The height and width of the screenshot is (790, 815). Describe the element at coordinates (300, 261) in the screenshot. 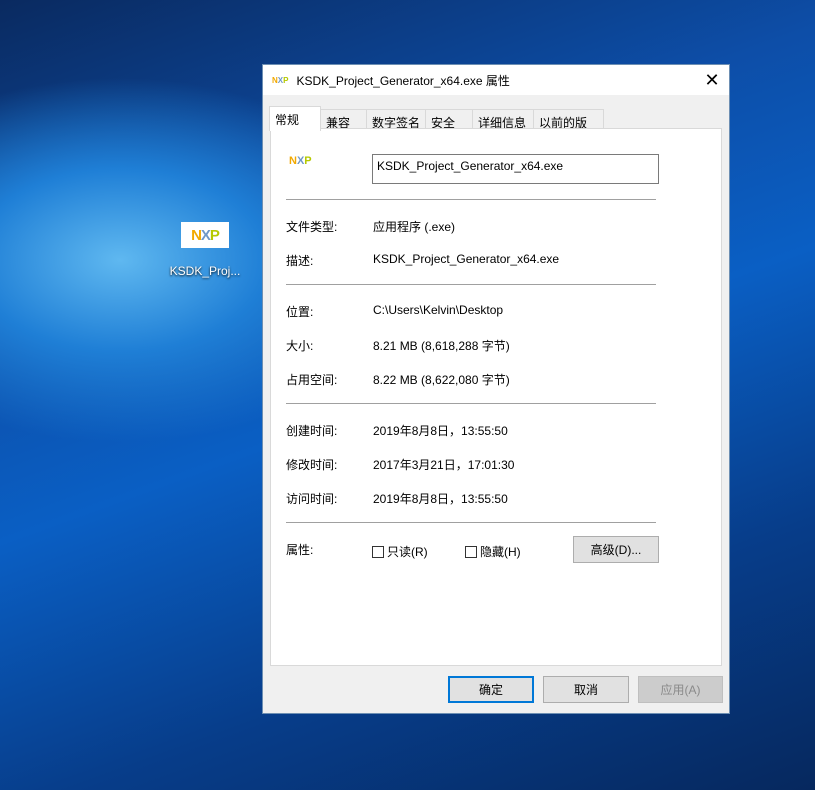

I see `description-label: 描述:` at that location.